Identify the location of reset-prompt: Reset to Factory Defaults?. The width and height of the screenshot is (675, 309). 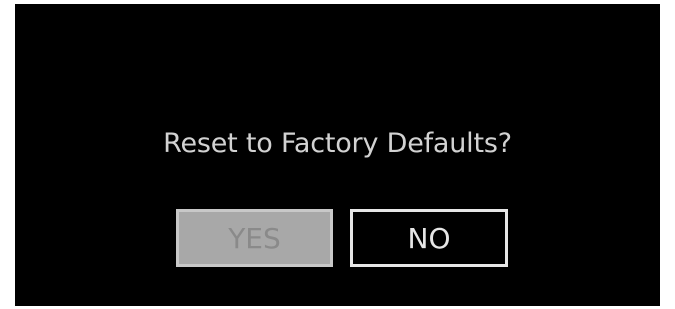
(337, 143).